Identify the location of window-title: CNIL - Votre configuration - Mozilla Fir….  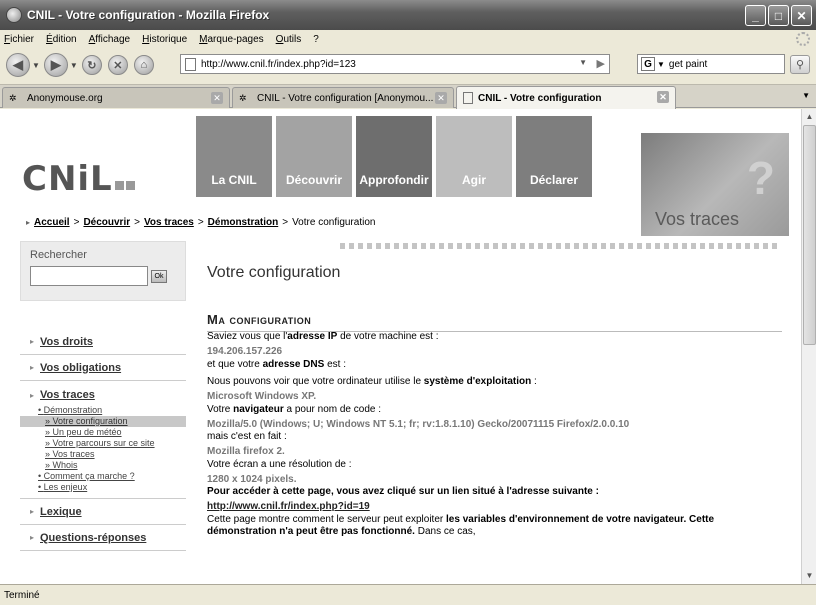
(148, 15).